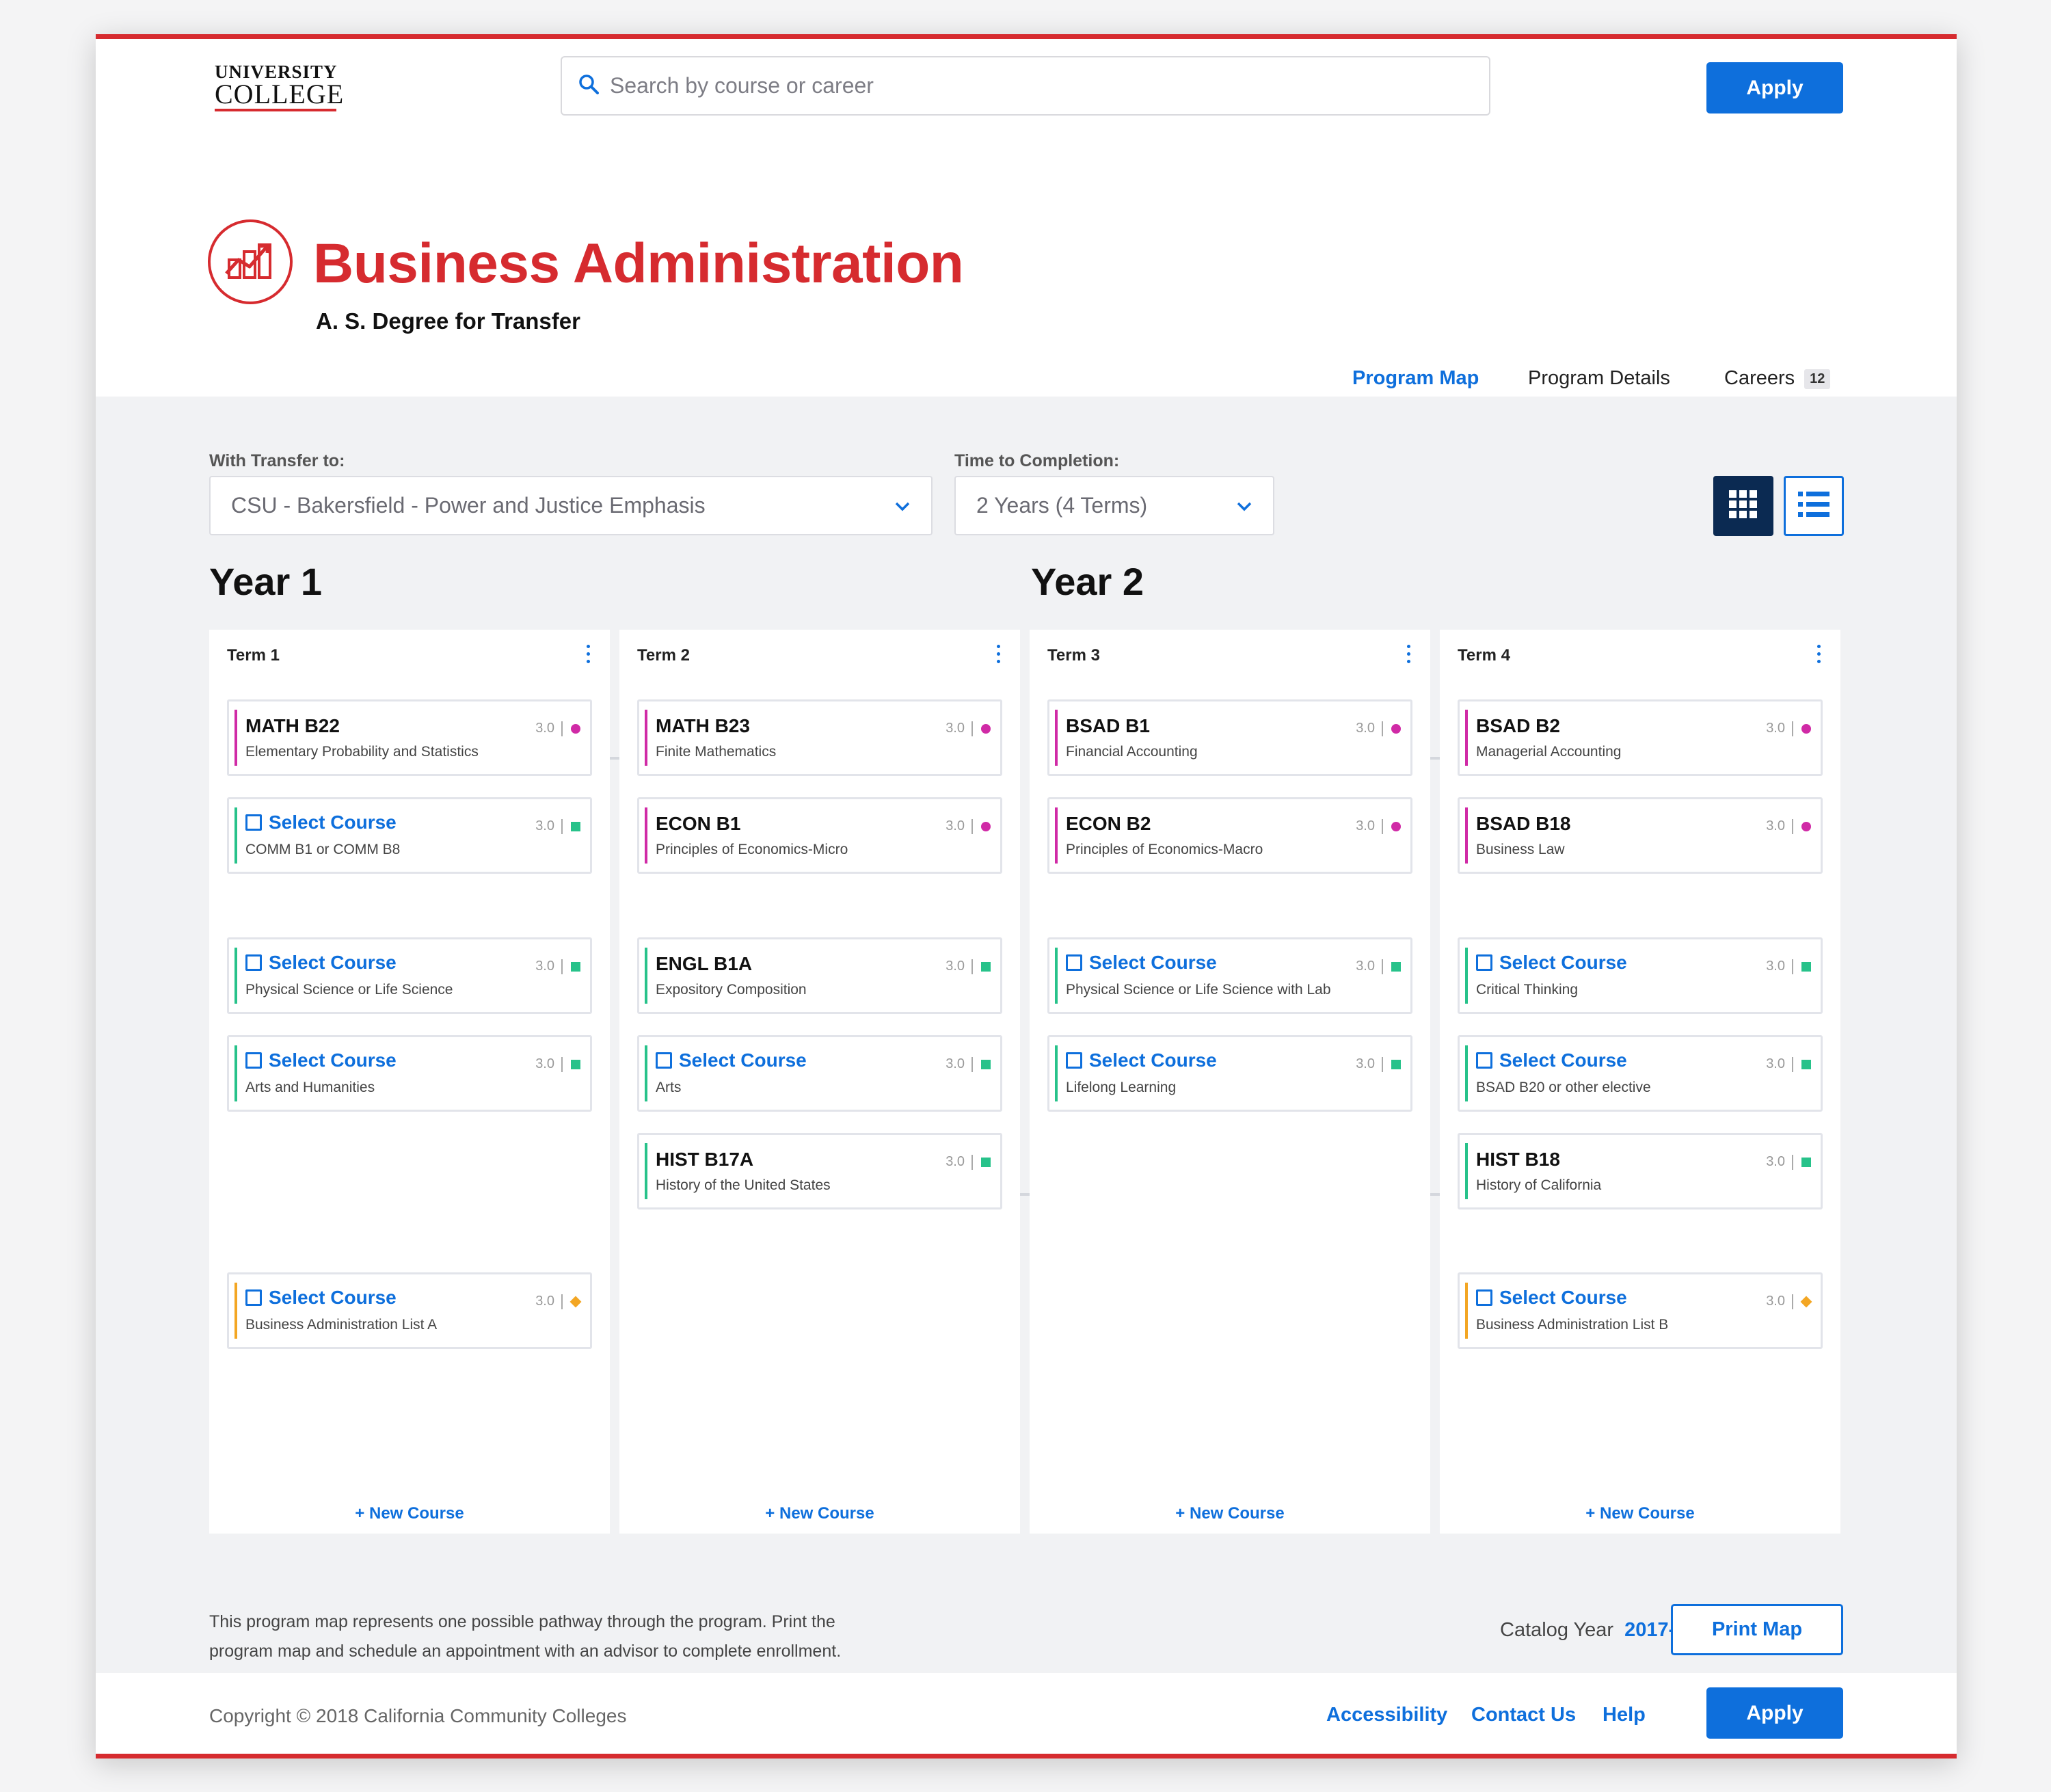 The height and width of the screenshot is (1792, 2051). Describe the element at coordinates (1640, 737) in the screenshot. I see `course-card: BSAD B2 Managerial Accounting 3.0` at that location.